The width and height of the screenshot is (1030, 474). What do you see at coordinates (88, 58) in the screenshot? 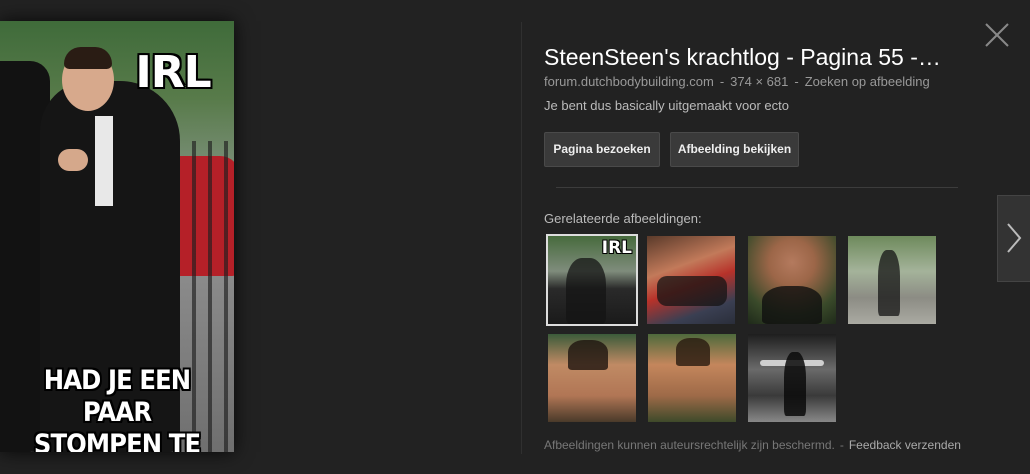
I see `hair-shape` at bounding box center [88, 58].